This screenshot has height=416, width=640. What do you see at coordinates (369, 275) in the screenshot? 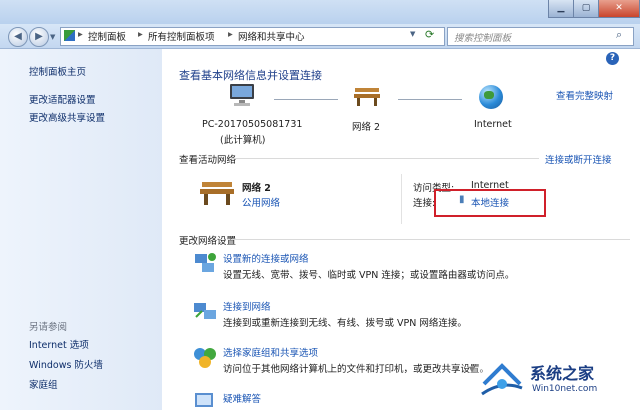
I see `task-description: 设置无线、宽带、拨号、临时或 VPN 连接；或设置路由器或访问点。` at bounding box center [369, 275].